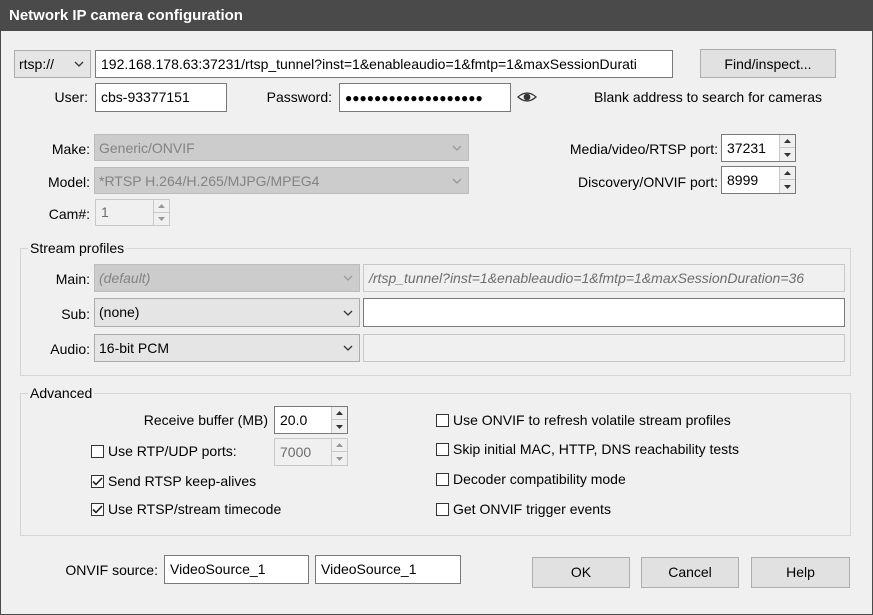  I want to click on sub-profile-select: (none), so click(227, 312).